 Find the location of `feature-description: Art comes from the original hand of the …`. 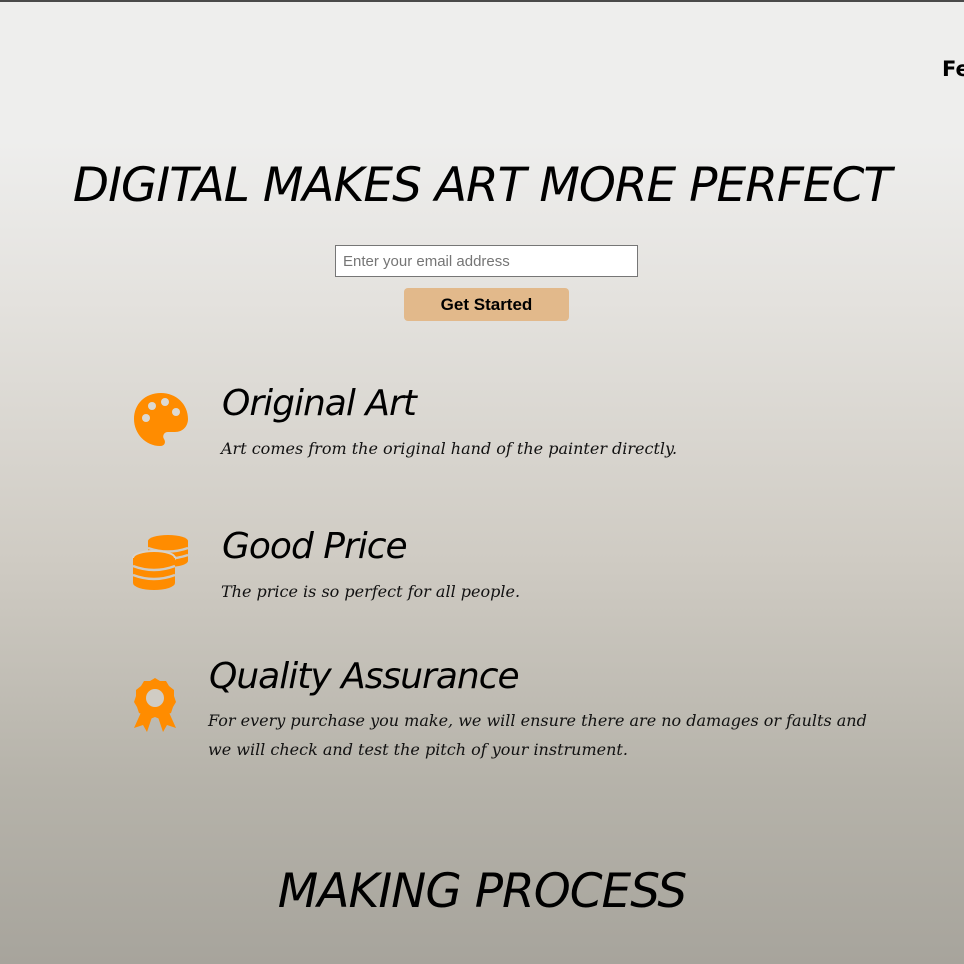

feature-description: Art comes from the original hand of the … is located at coordinates (449, 448).